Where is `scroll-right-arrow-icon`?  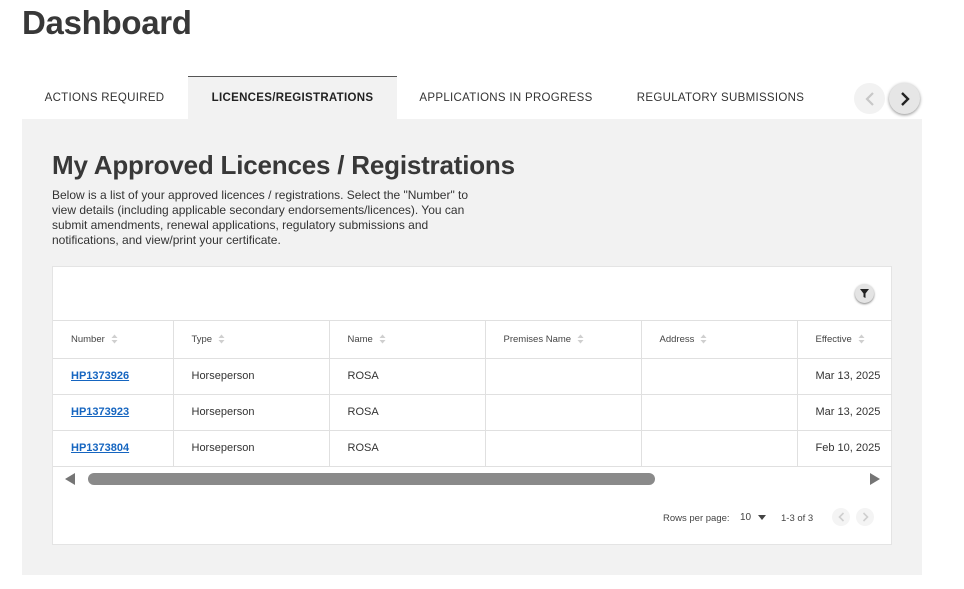
scroll-right-arrow-icon is located at coordinates (875, 479).